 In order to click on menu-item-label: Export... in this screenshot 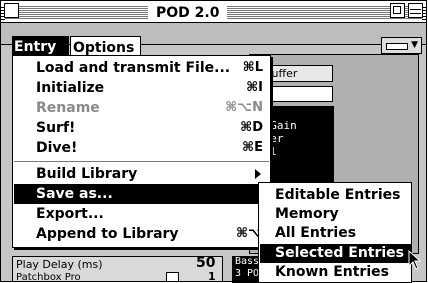, I will do `click(70, 214)`.